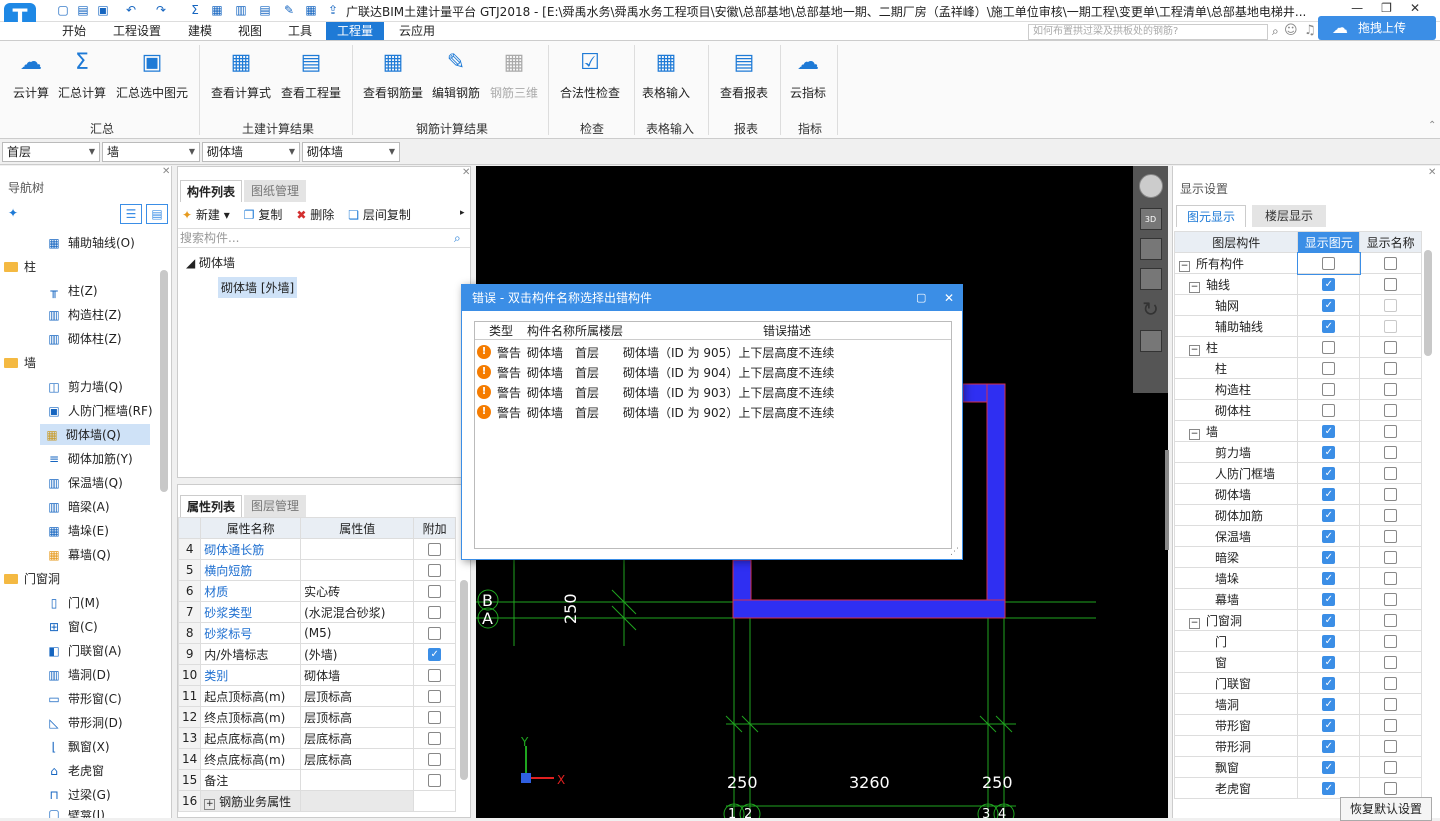 The image size is (1440, 821). Describe the element at coordinates (316, 633) in the screenshot. I see `property-row: 8 砂浆标号 (M5)` at that location.